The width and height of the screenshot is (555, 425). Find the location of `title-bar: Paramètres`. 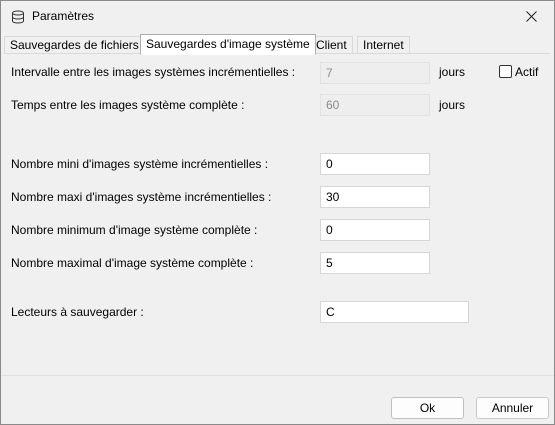

title-bar: Paramètres is located at coordinates (277, 16).